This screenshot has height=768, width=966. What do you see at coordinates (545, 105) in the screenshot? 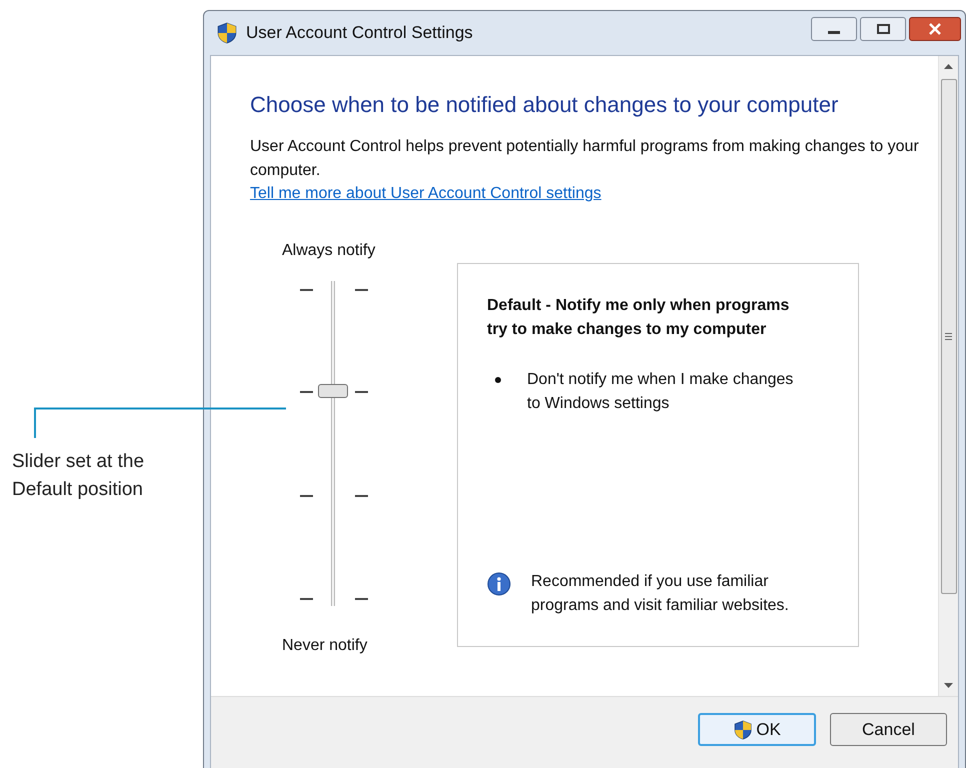
I see `page-heading: Choose when to be notified about changes to your computer` at bounding box center [545, 105].